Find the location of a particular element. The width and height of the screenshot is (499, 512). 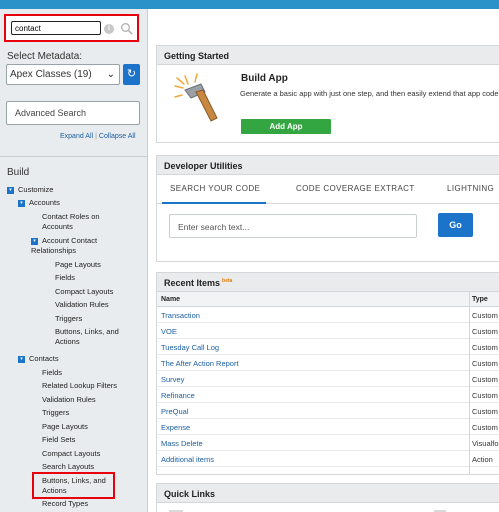

tree-item-acr-validation-rules: Validation Rules is located at coordinates (82, 305).